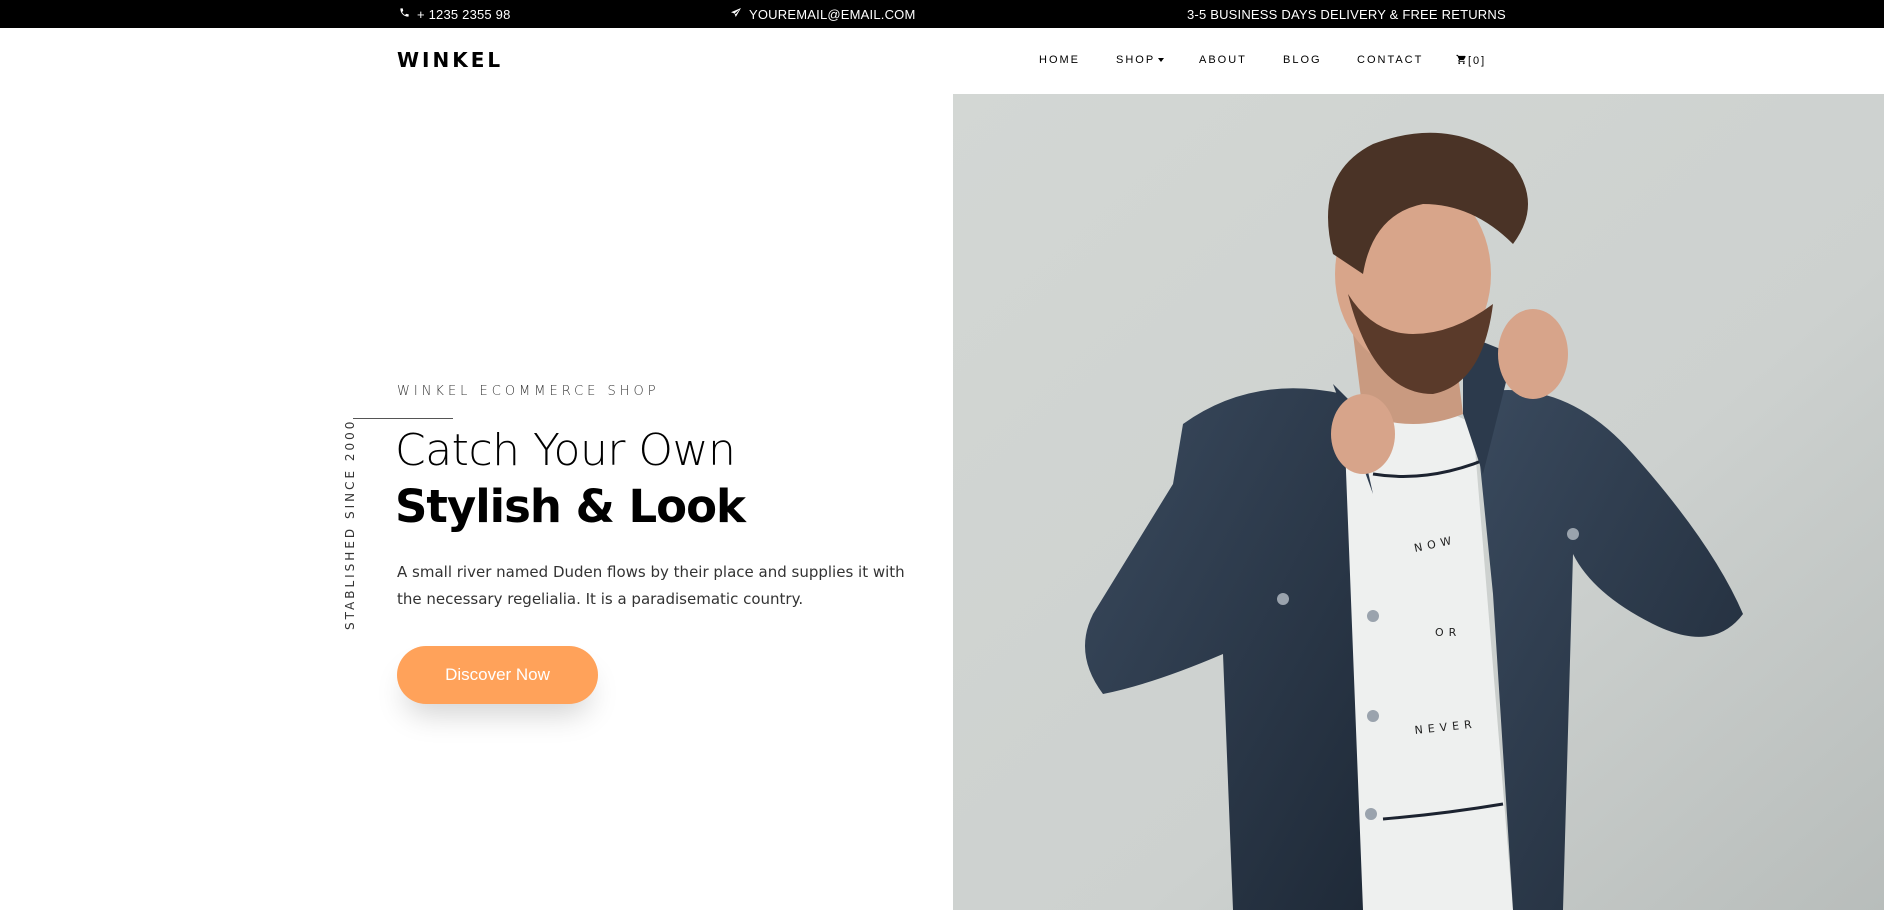  Describe the element at coordinates (570, 506) in the screenshot. I see `hero-heading-bold: Stylish & Look` at that location.